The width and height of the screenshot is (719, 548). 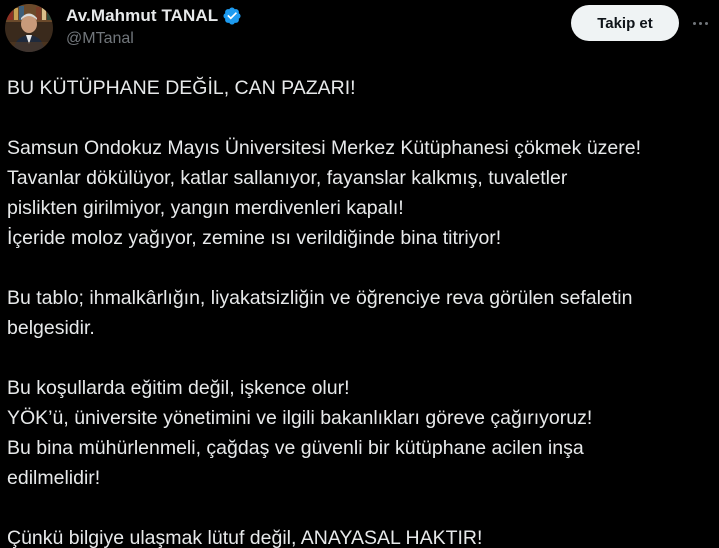 I want to click on follow-button: Takip et, so click(x=625, y=23).